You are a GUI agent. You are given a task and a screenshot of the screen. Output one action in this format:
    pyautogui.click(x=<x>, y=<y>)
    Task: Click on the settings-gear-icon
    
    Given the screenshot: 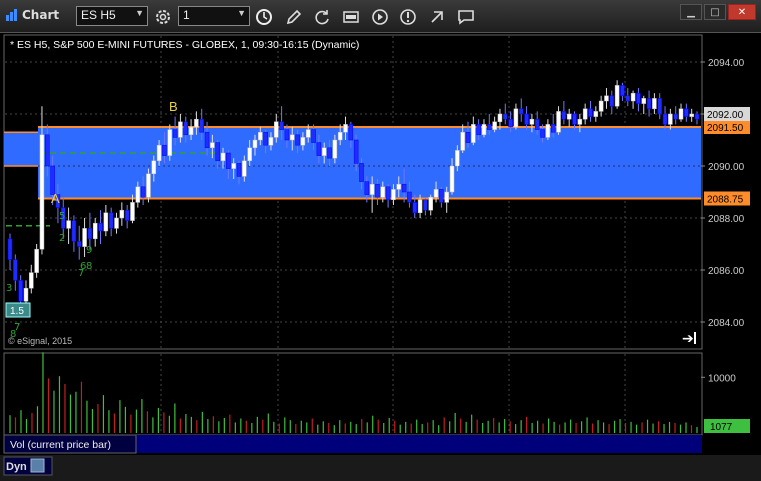 What is the action you would take?
    pyautogui.click(x=163, y=17)
    